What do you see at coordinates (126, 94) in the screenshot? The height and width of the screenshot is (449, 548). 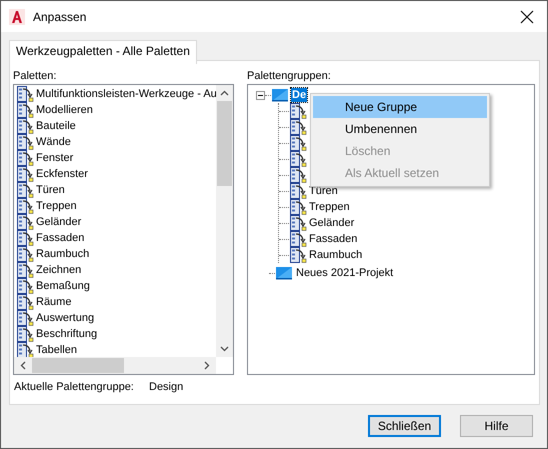 I see `list-item: Multifunktionsleisten-Werkzeuge - Au` at bounding box center [126, 94].